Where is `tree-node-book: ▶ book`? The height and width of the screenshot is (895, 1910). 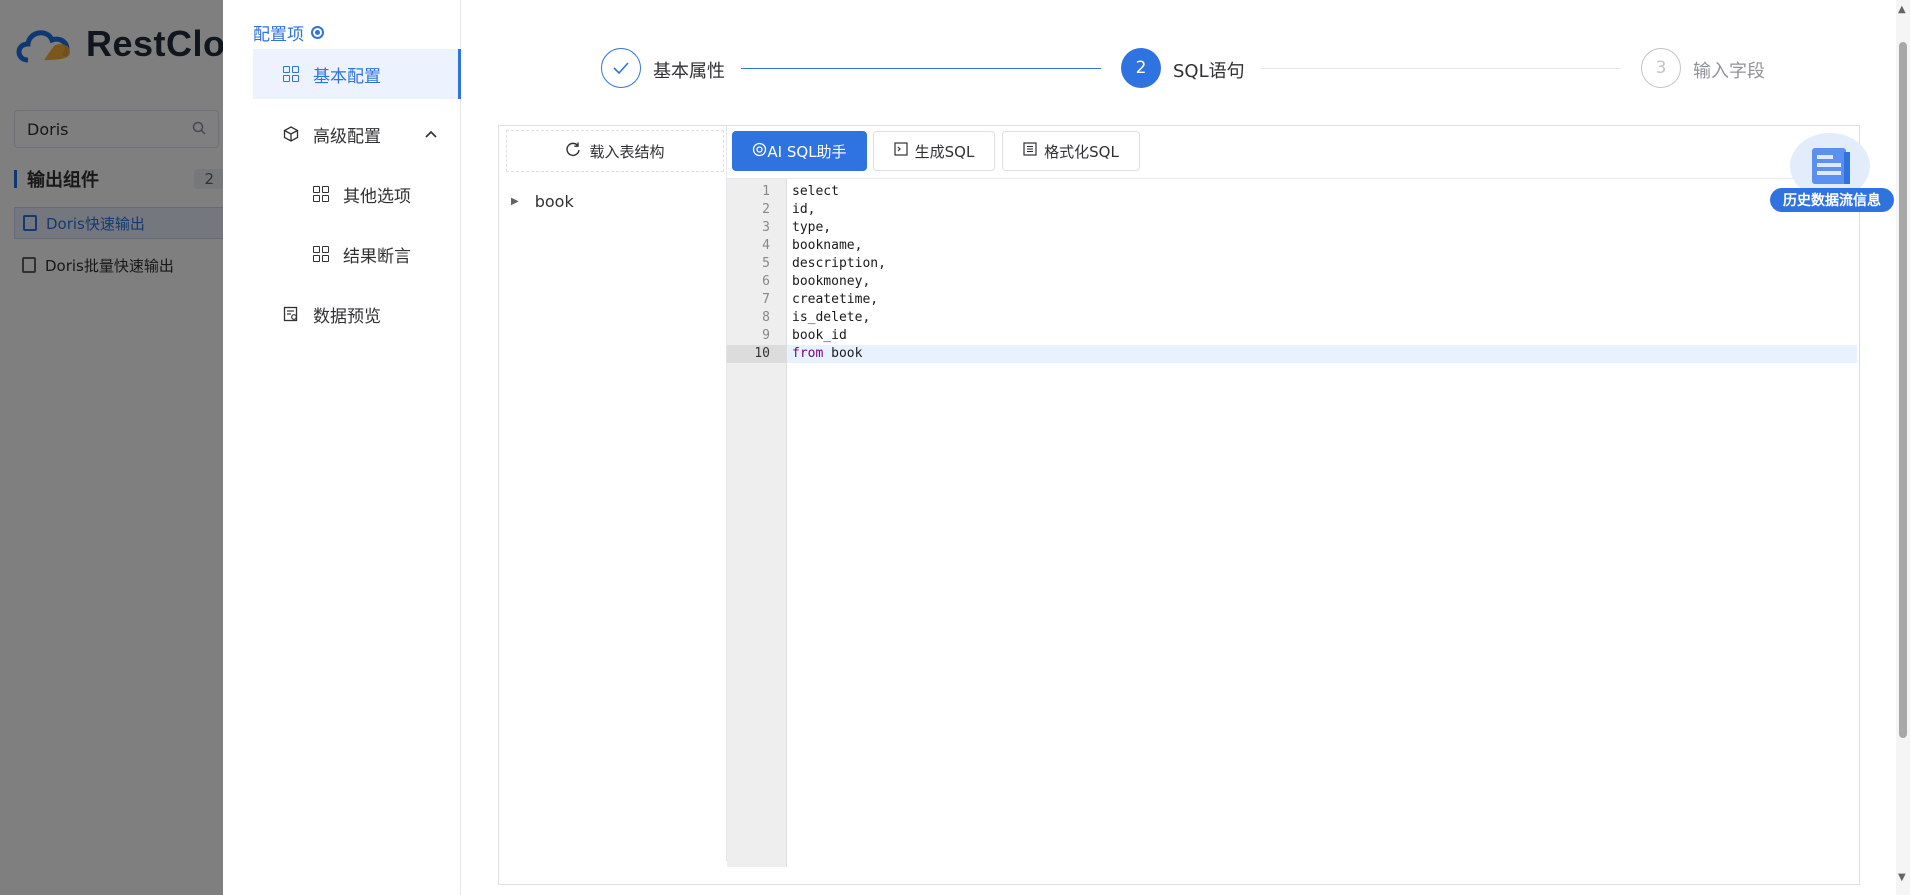 tree-node-book: ▶ book is located at coordinates (542, 201).